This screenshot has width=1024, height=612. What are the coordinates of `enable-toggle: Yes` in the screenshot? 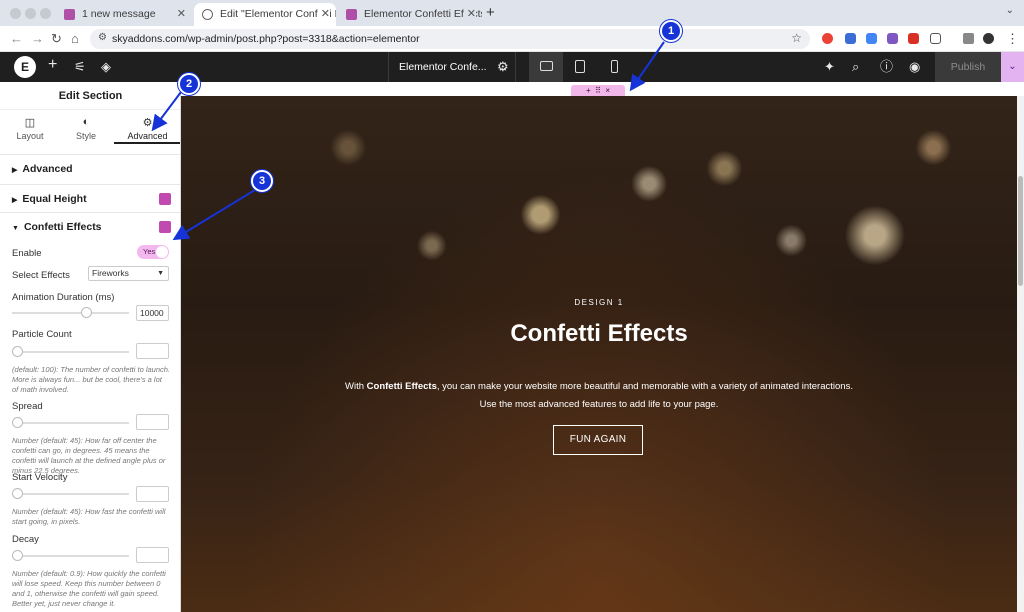 It's located at (153, 252).